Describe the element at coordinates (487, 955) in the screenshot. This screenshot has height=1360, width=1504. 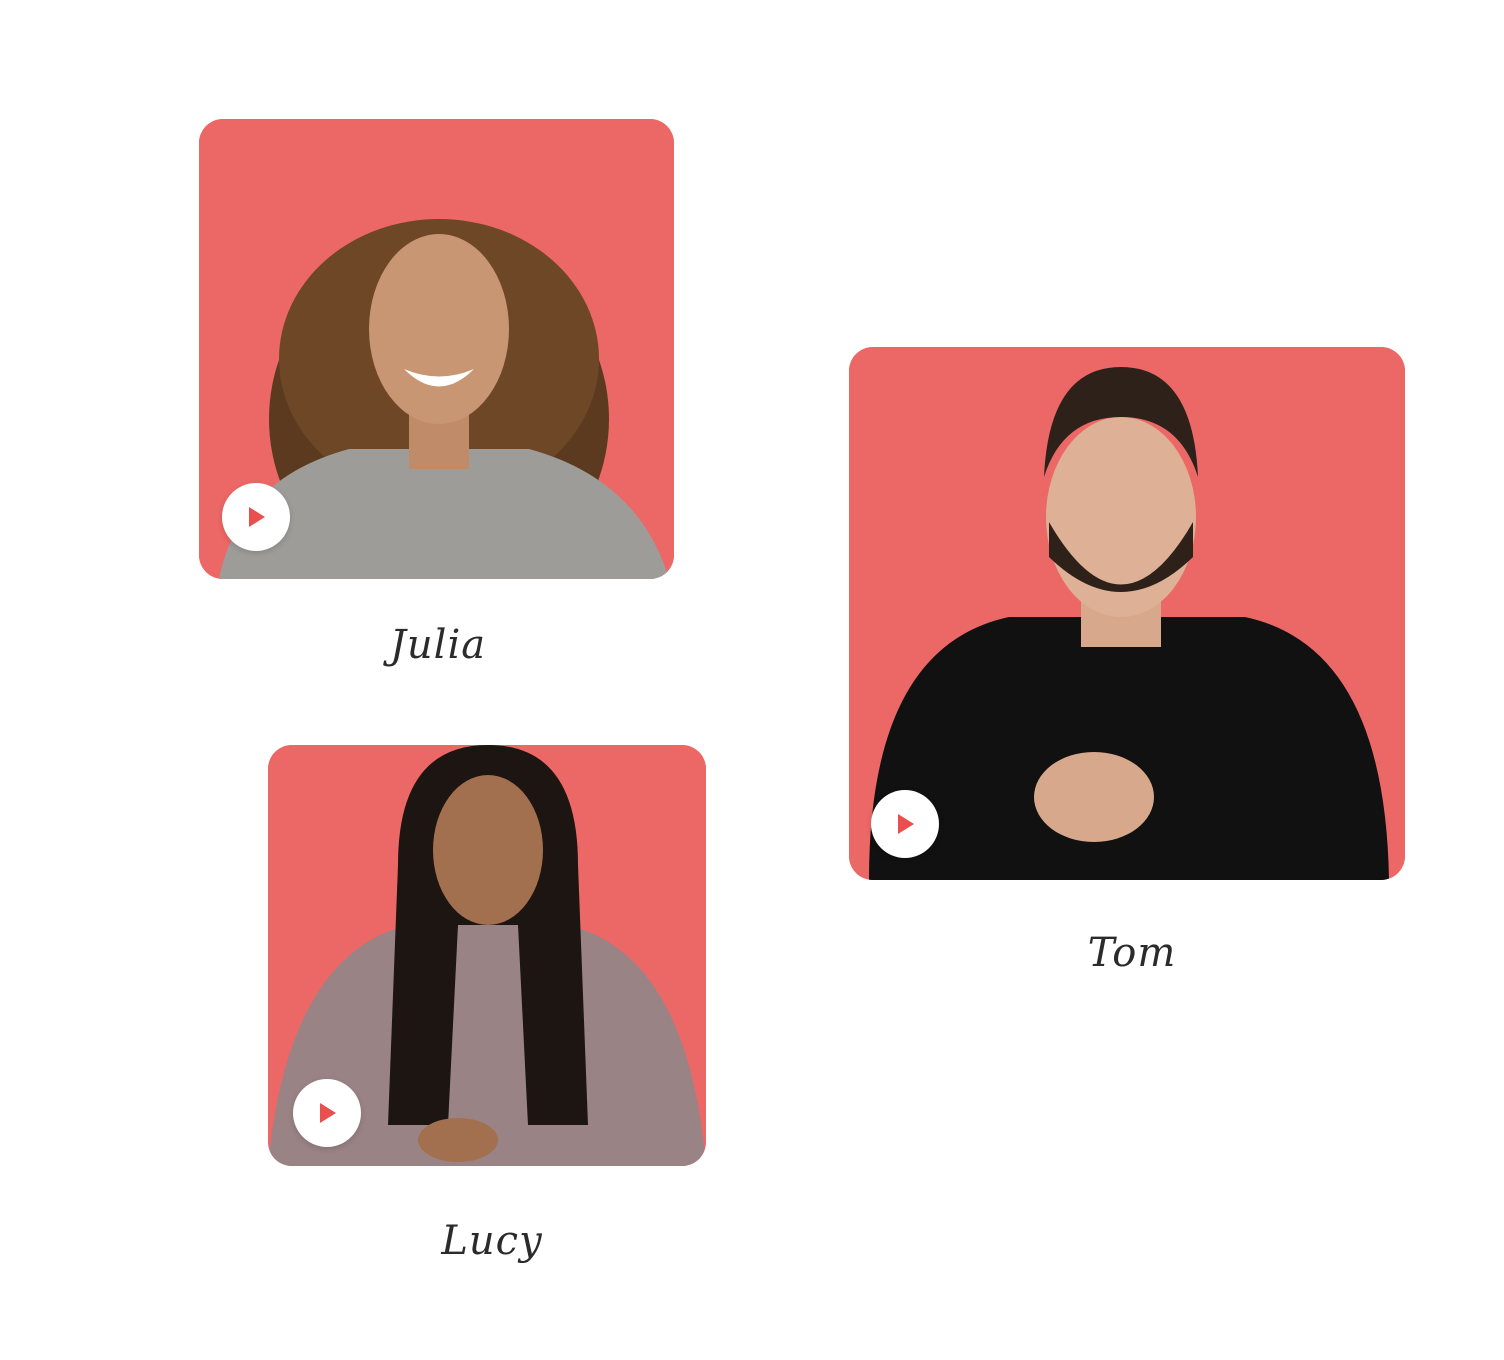
I see `video-card-lucy` at that location.